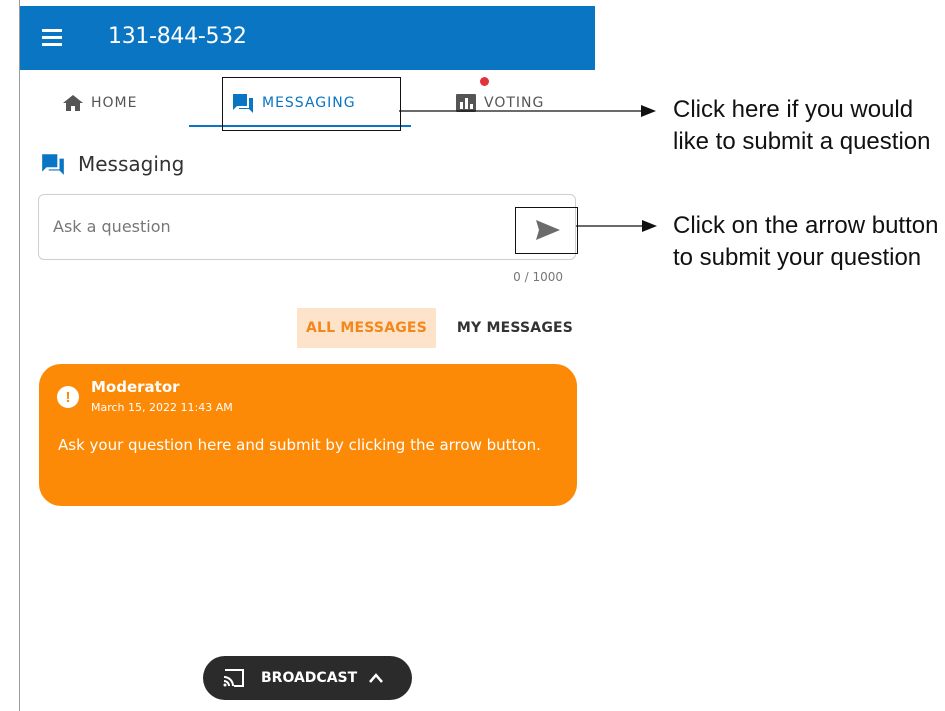 The image size is (945, 711). Describe the element at coordinates (162, 407) in the screenshot. I see `message-timestamp: March 15, 2022 11:43 AM` at that location.